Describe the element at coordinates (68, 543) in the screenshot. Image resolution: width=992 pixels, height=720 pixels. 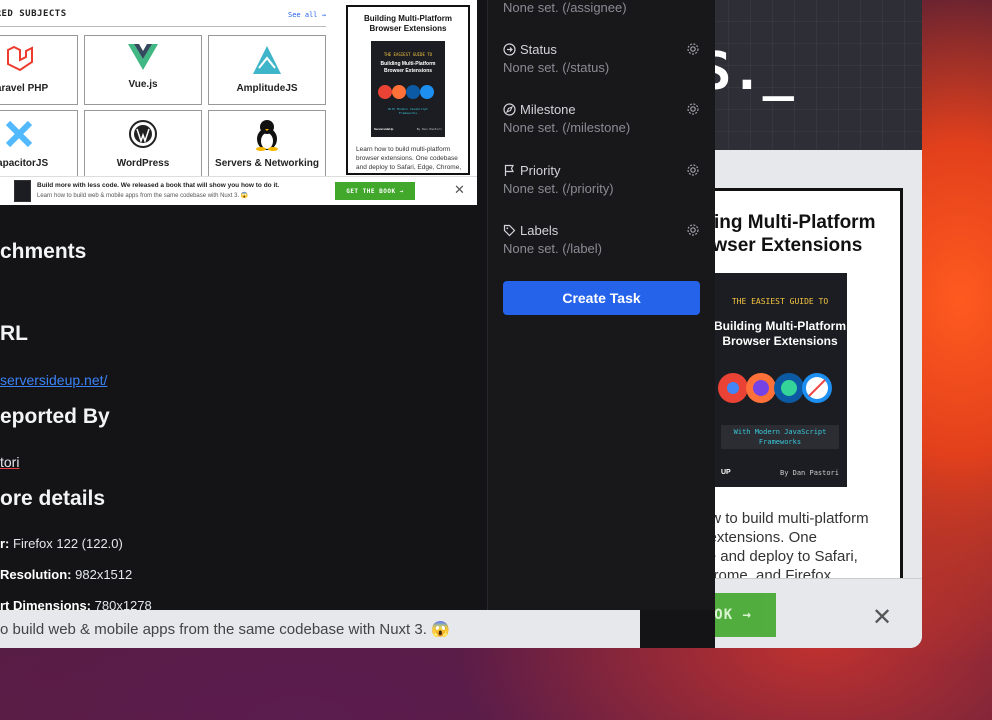
I see `browser-detail-value: Firefox 122 (122.0)` at that location.